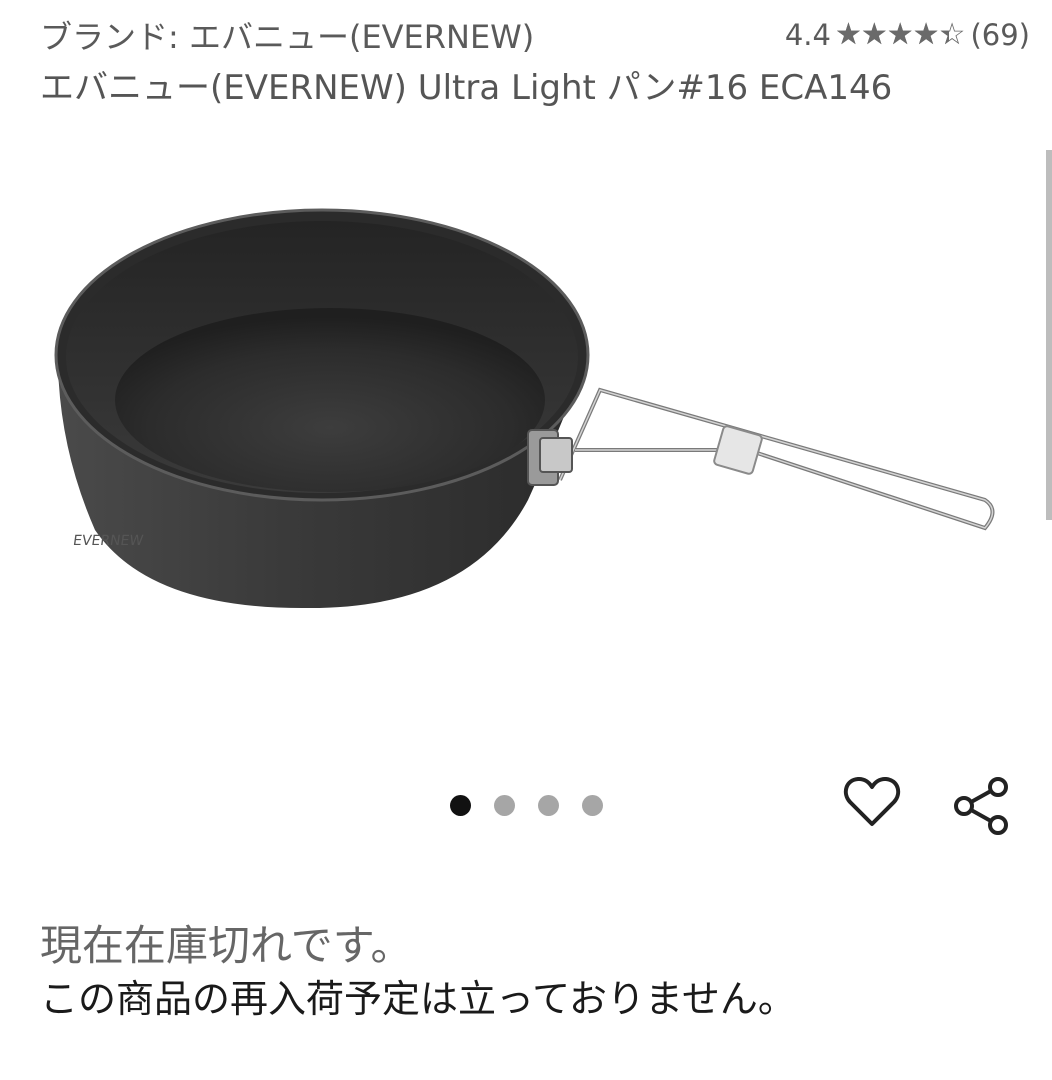 This screenshot has width=1052, height=1080. What do you see at coordinates (466, 88) in the screenshot?
I see `product-title: エバニュー(EVERNEW) Ultra Light パン#16 ECA146` at bounding box center [466, 88].